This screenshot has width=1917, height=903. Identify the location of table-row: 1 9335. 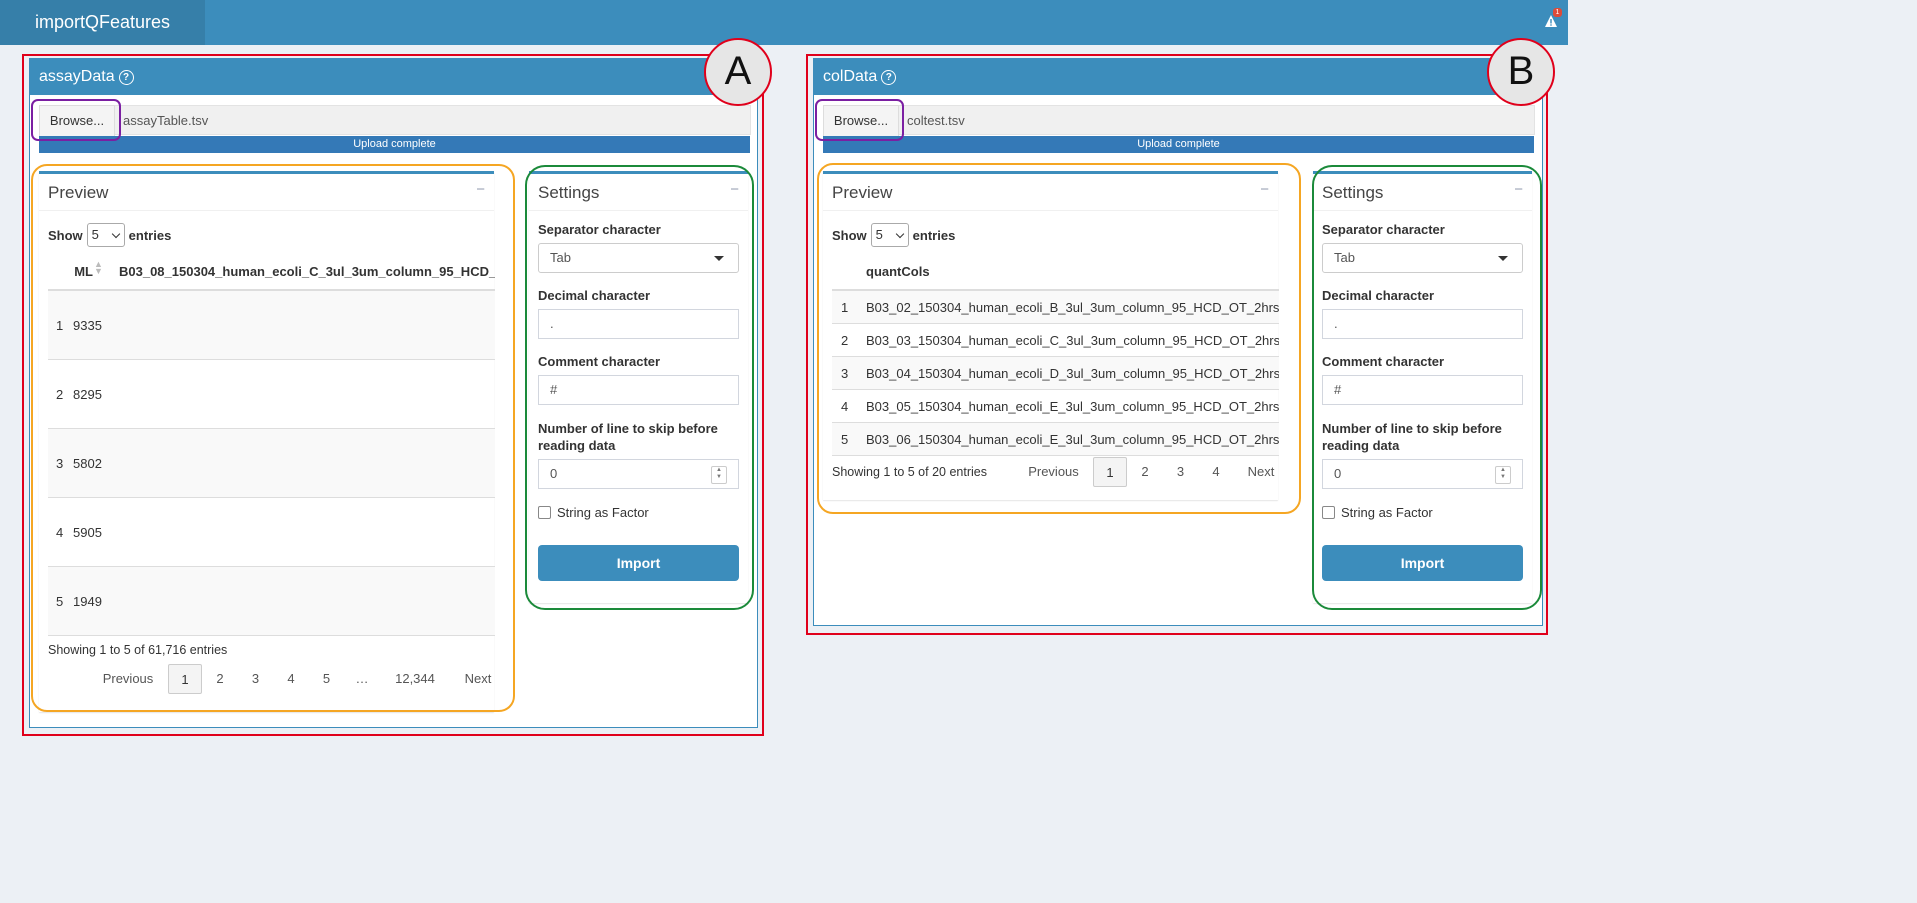
(271, 325).